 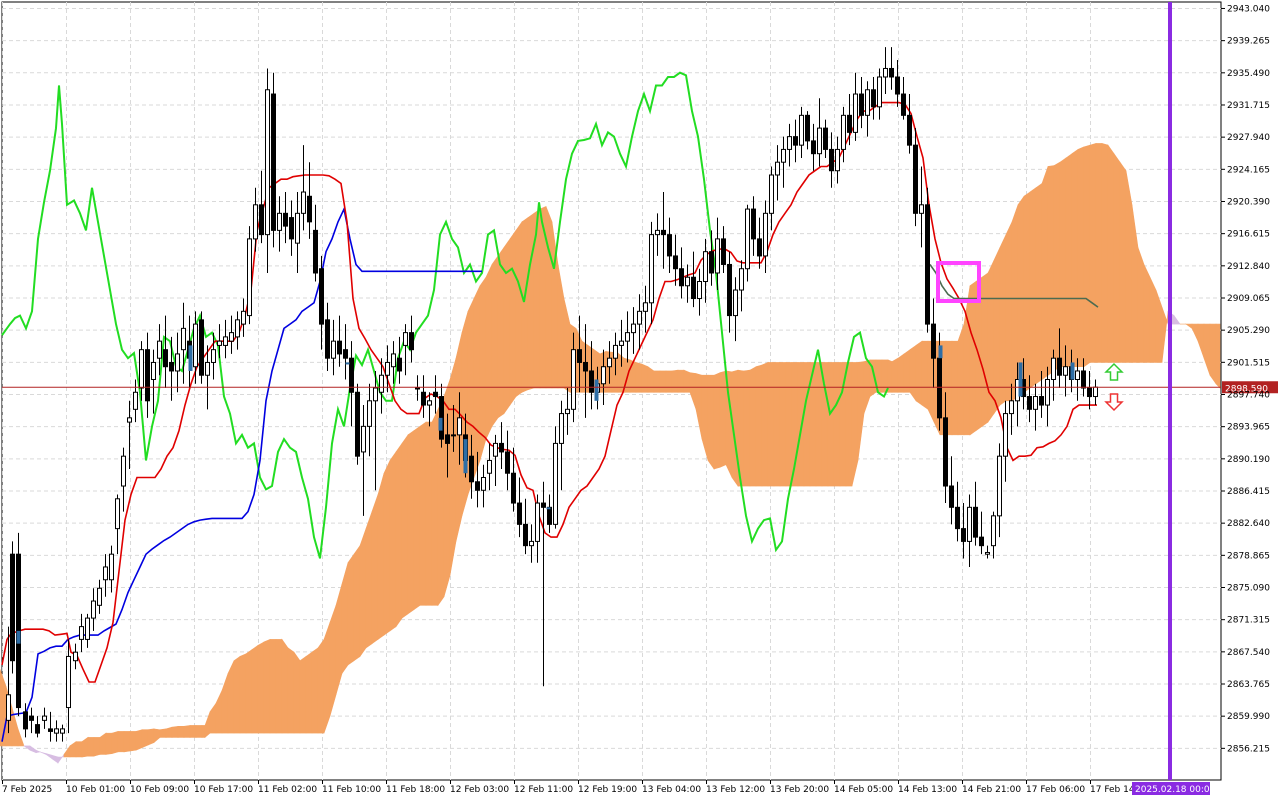 I want to click on time-tick-label: 10 Feb 01:00, so click(x=95, y=790).